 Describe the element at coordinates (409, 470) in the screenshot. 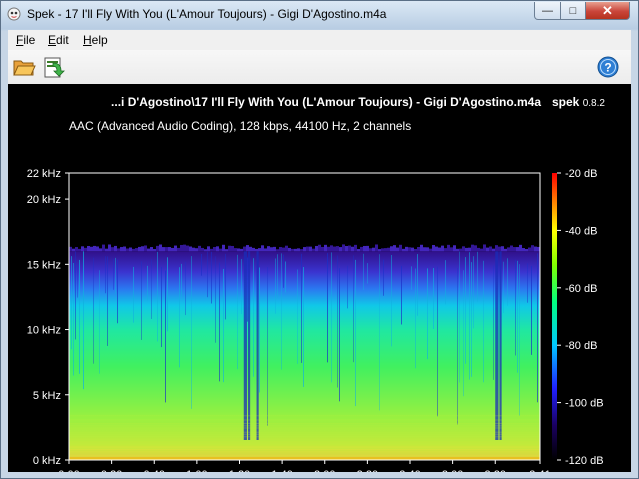

I see `x-tick-label: 2:40` at that location.